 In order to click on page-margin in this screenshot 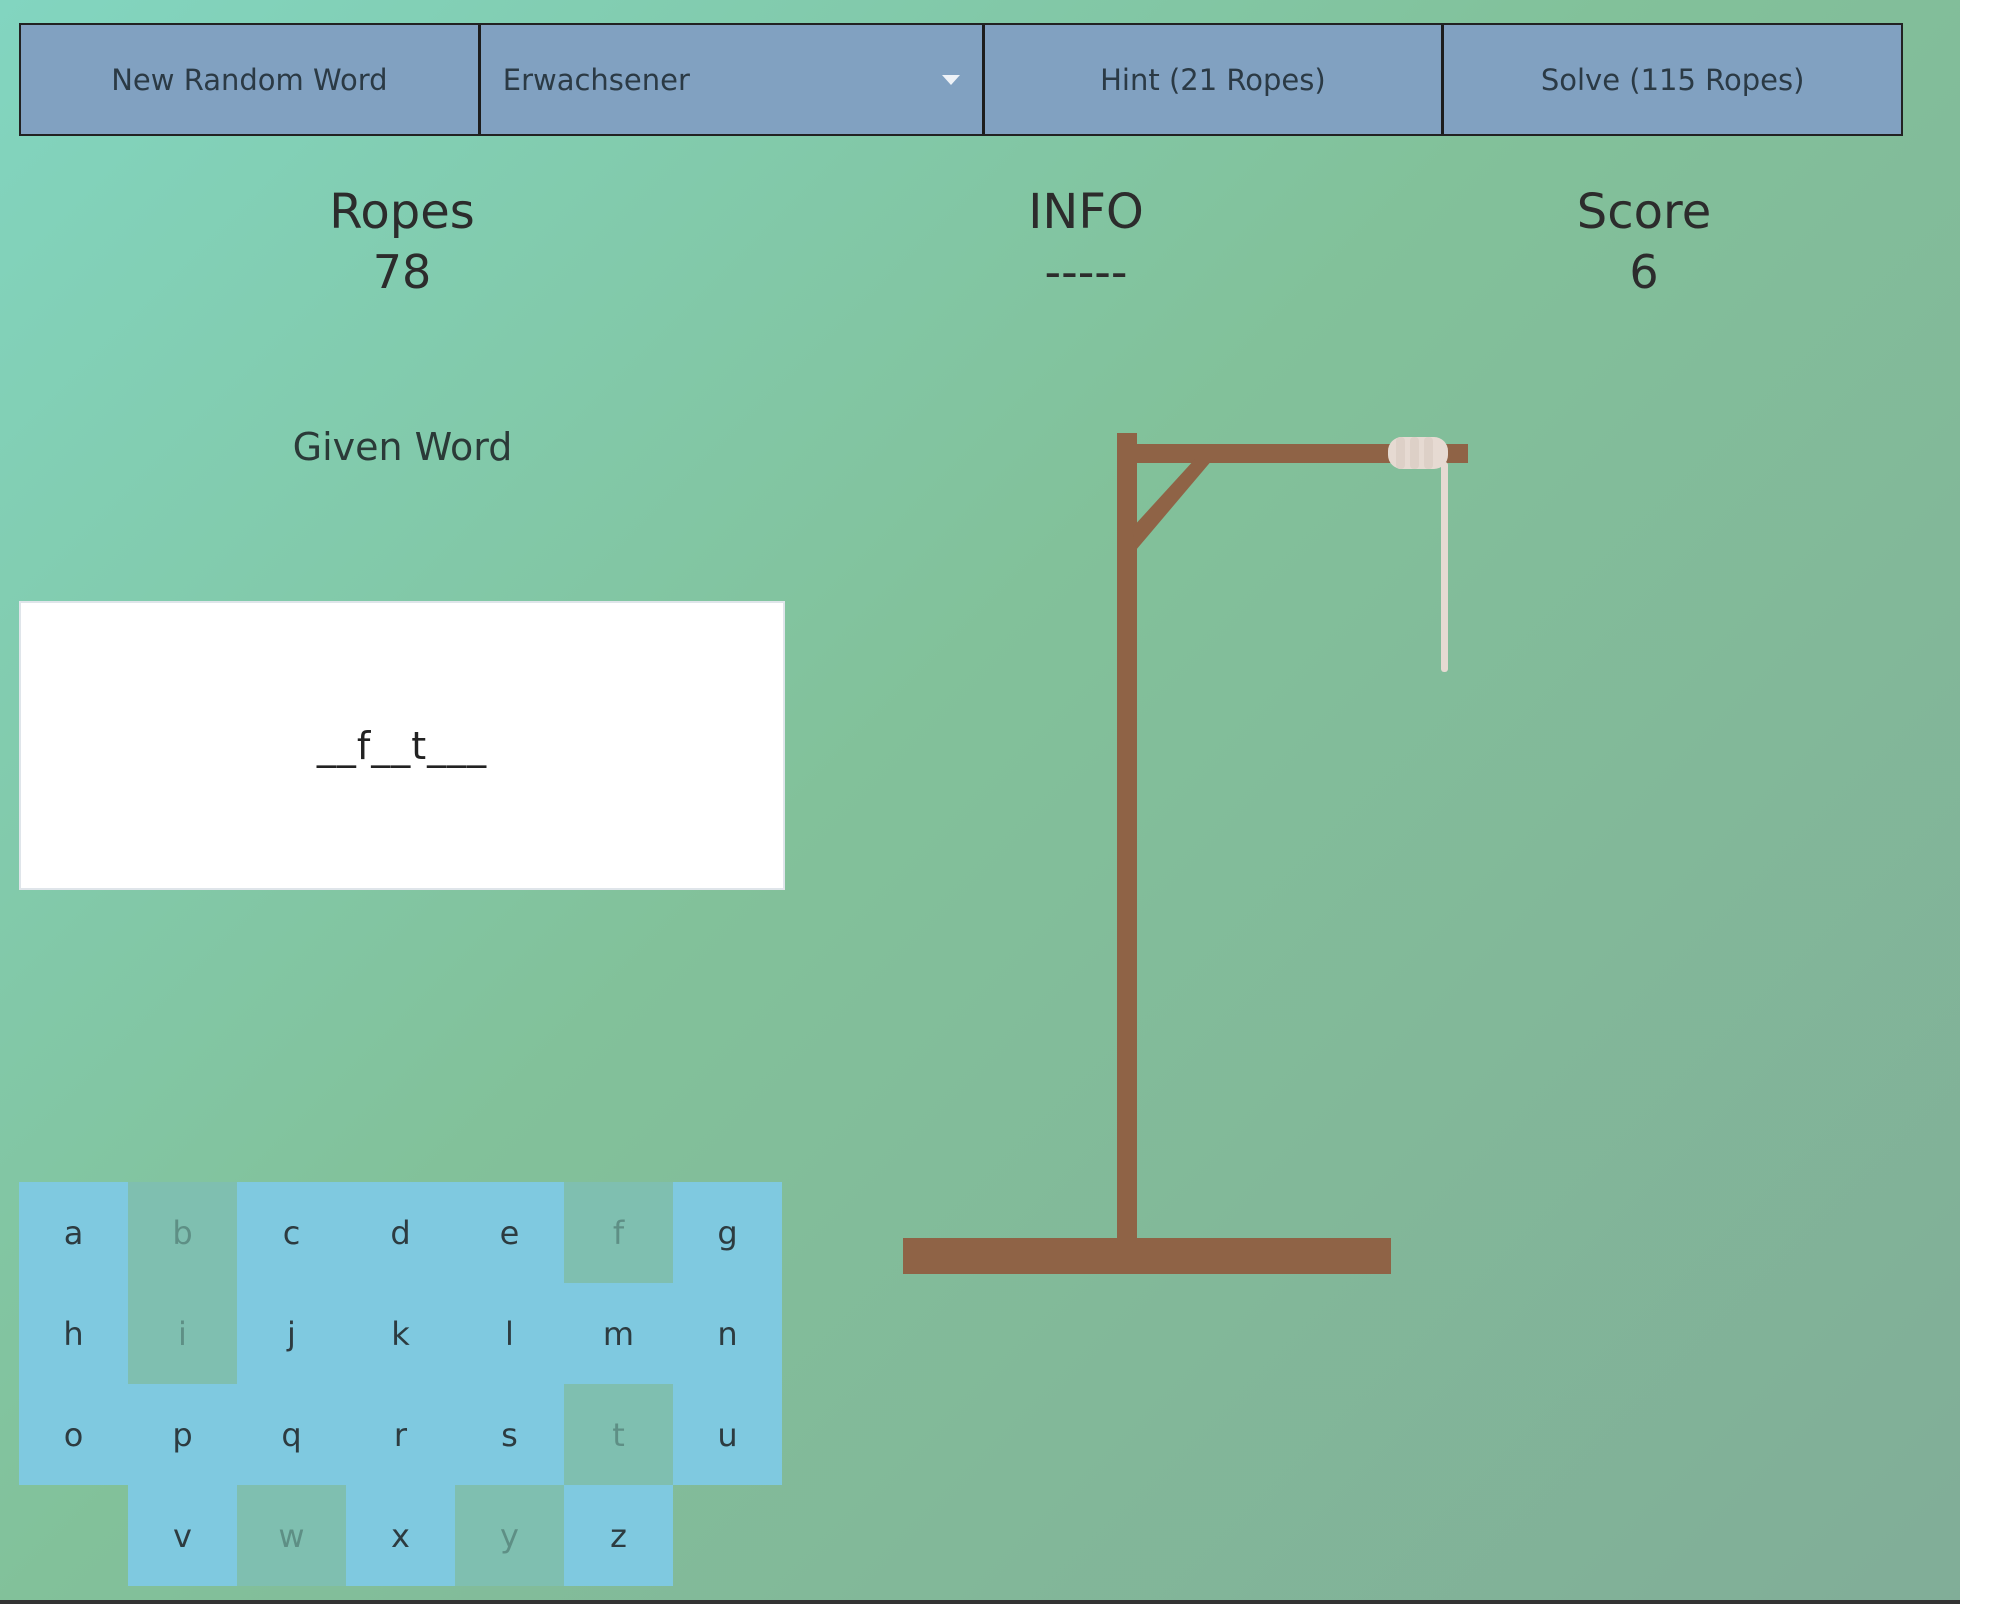, I will do `click(1975, 802)`.